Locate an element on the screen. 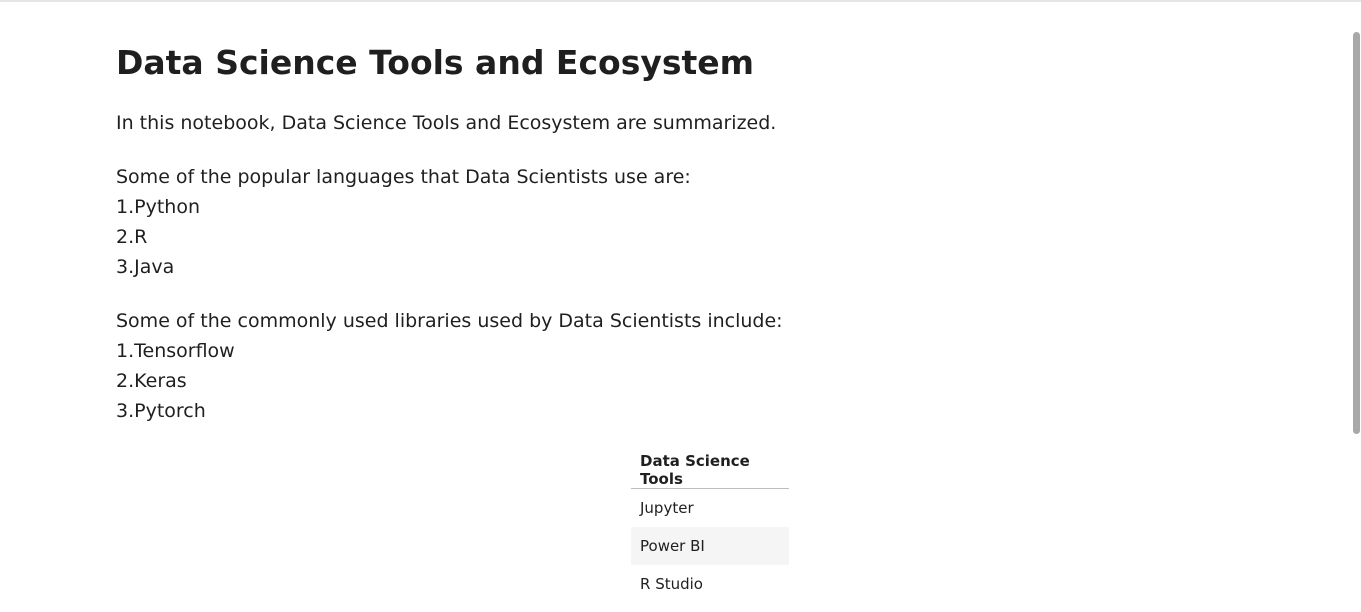  table-header-row: Data Science Tools is located at coordinates (710, 470).